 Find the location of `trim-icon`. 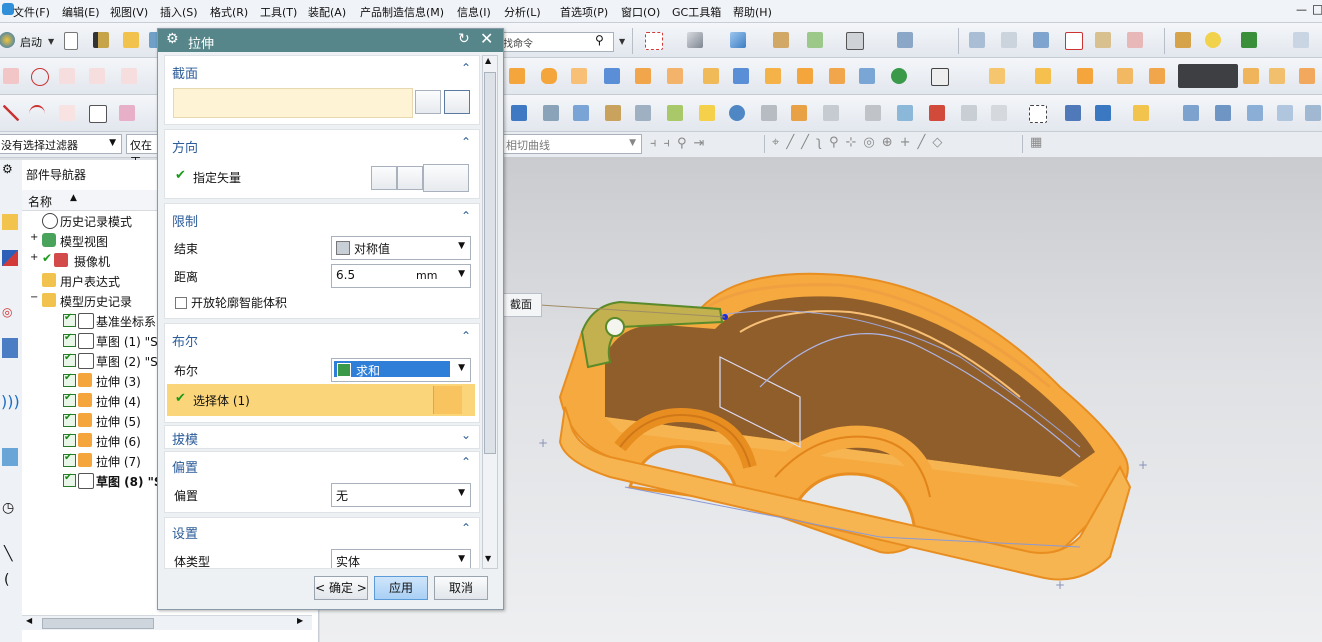

trim-icon is located at coordinates (67, 76).